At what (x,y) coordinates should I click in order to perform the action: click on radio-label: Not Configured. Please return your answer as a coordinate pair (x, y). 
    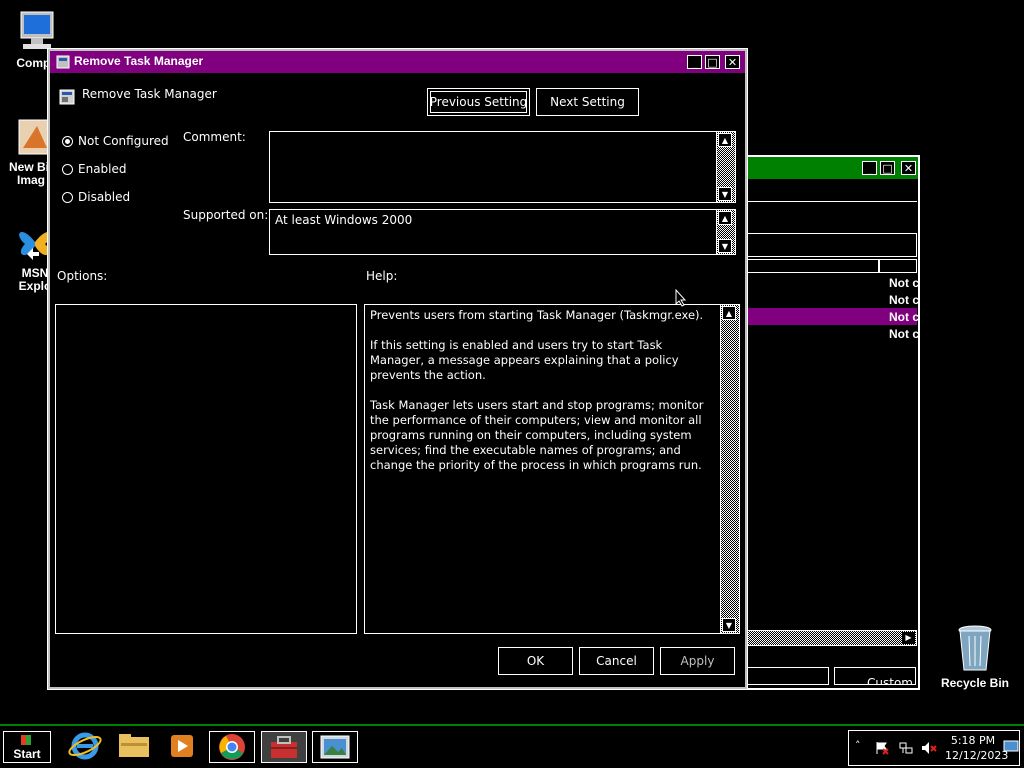
    Looking at the image, I should click on (123, 141).